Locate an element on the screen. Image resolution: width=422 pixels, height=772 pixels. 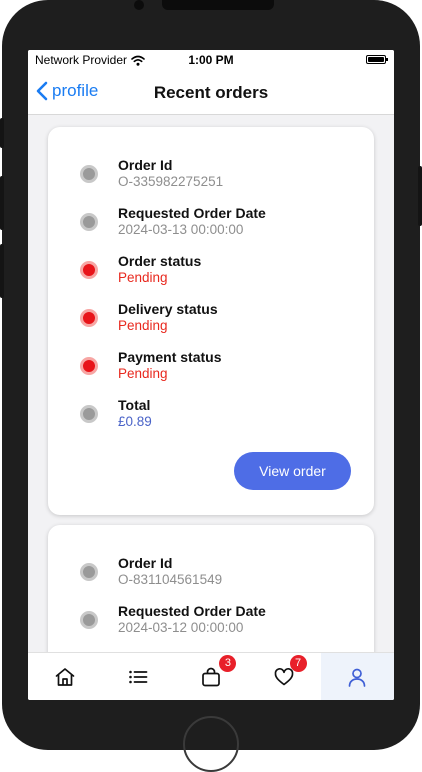
tab-profile is located at coordinates (357, 676).